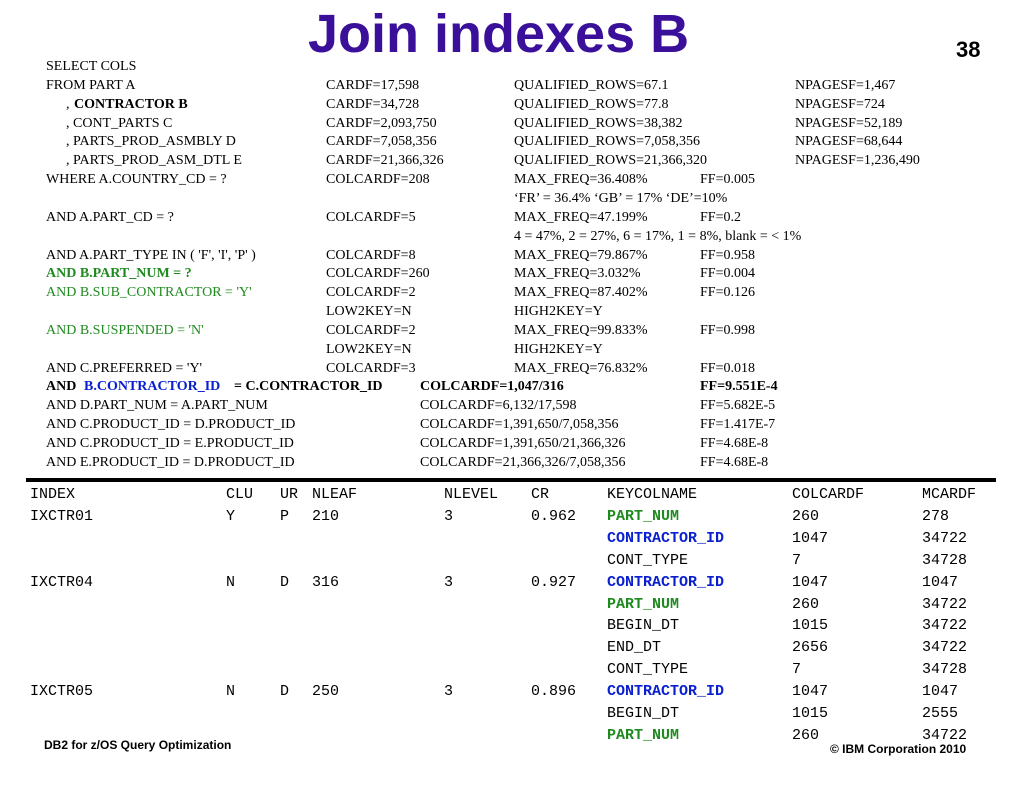  Describe the element at coordinates (581, 293) in the screenshot. I see `sql-cell: MAX_FREQ=87.402%` at that location.